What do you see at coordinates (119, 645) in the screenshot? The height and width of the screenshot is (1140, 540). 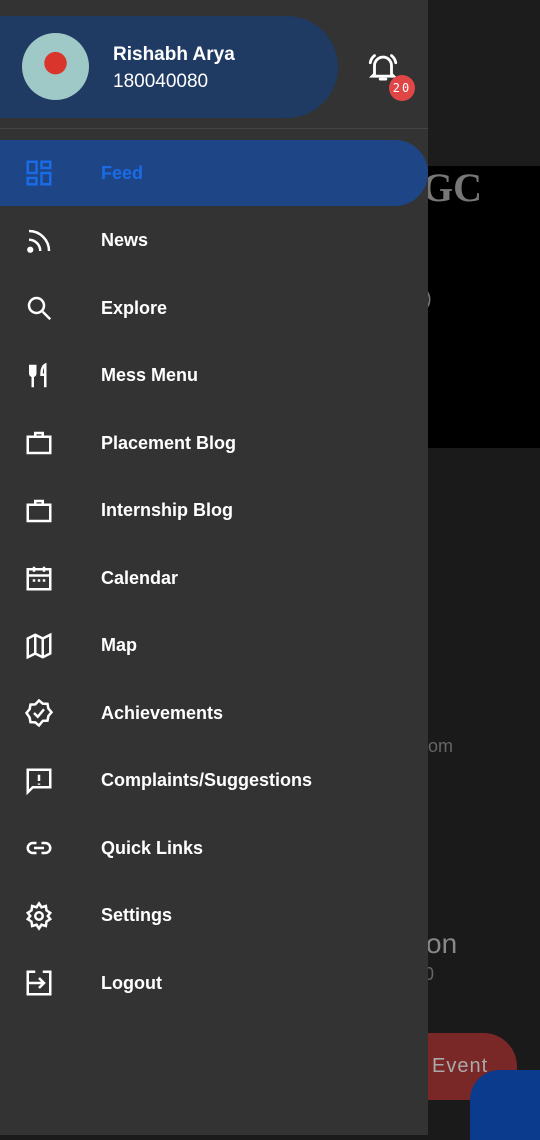 I see `sidebar-item-label: Map` at bounding box center [119, 645].